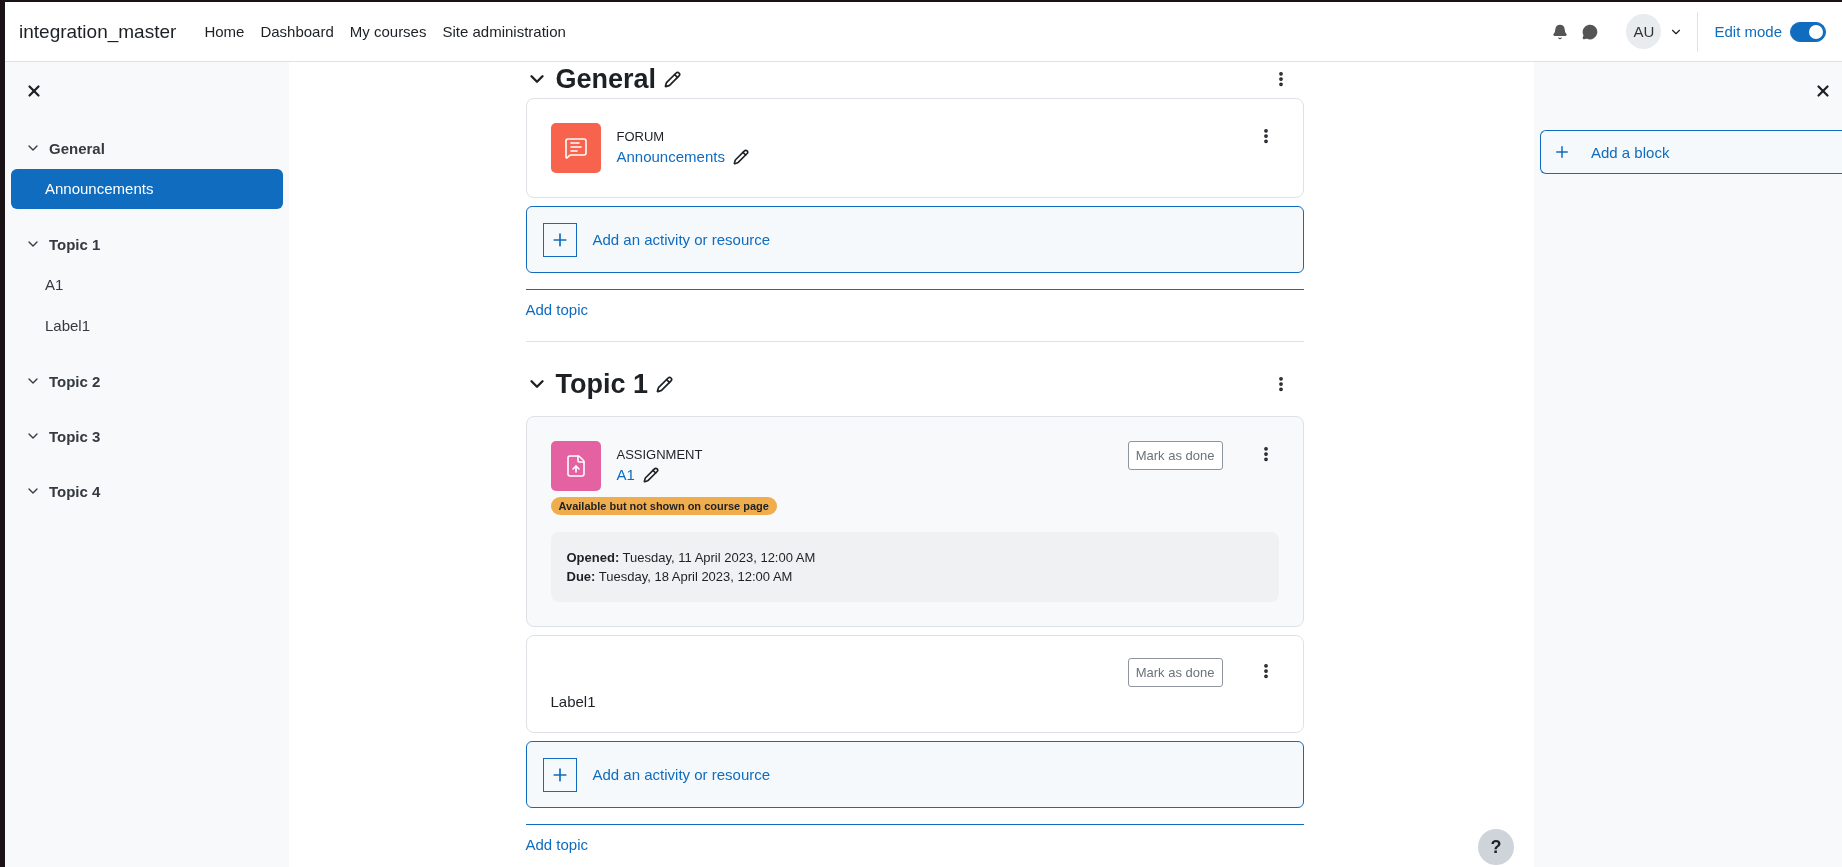 This screenshot has height=867, width=1842. I want to click on edit-mode-switch, so click(1808, 31).